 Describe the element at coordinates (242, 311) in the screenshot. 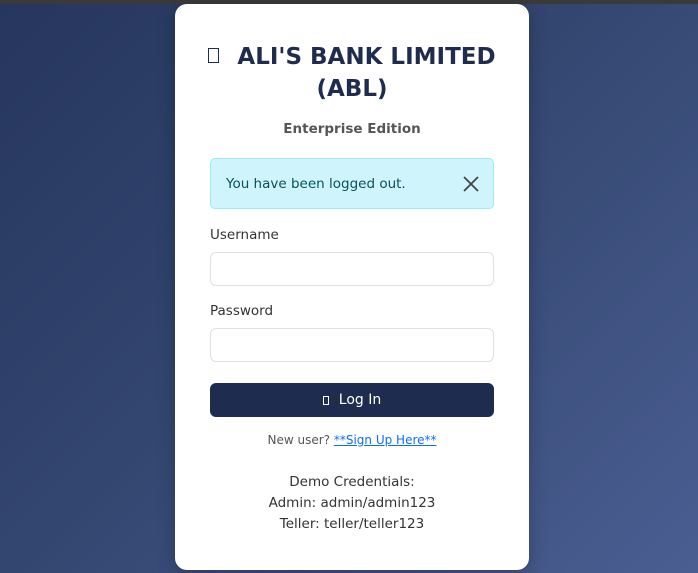

I see `password-label: Password` at that location.